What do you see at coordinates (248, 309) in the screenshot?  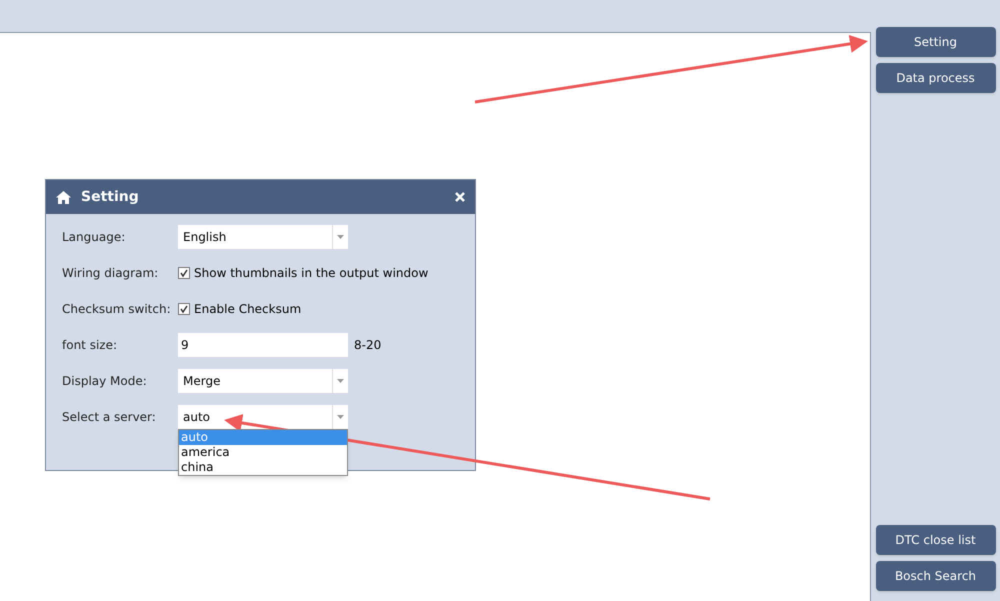 I see `checkbox-label: Enable Checksum` at bounding box center [248, 309].